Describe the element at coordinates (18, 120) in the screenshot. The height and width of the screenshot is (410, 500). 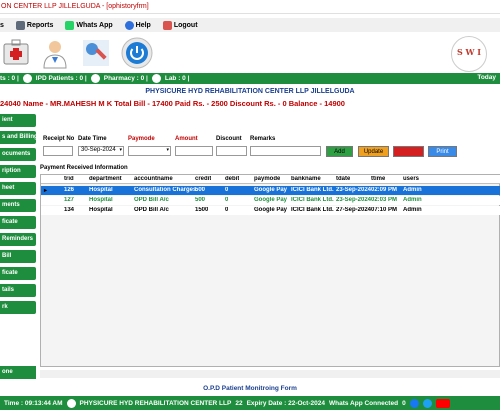
I see `sidebar-item-patient: ient` at that location.